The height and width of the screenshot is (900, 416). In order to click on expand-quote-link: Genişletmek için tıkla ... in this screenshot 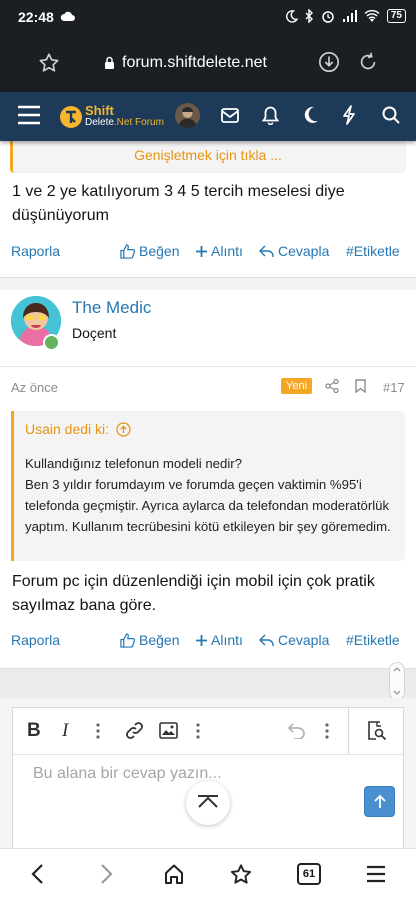, I will do `click(208, 155)`.